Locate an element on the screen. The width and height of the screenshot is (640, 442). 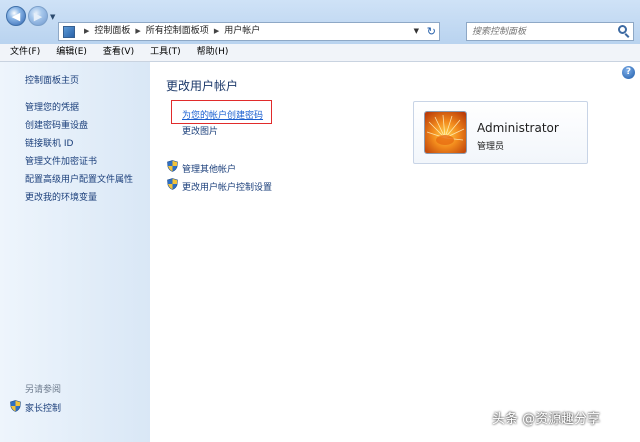
page-title: 更改用户帐户 is located at coordinates (202, 86).